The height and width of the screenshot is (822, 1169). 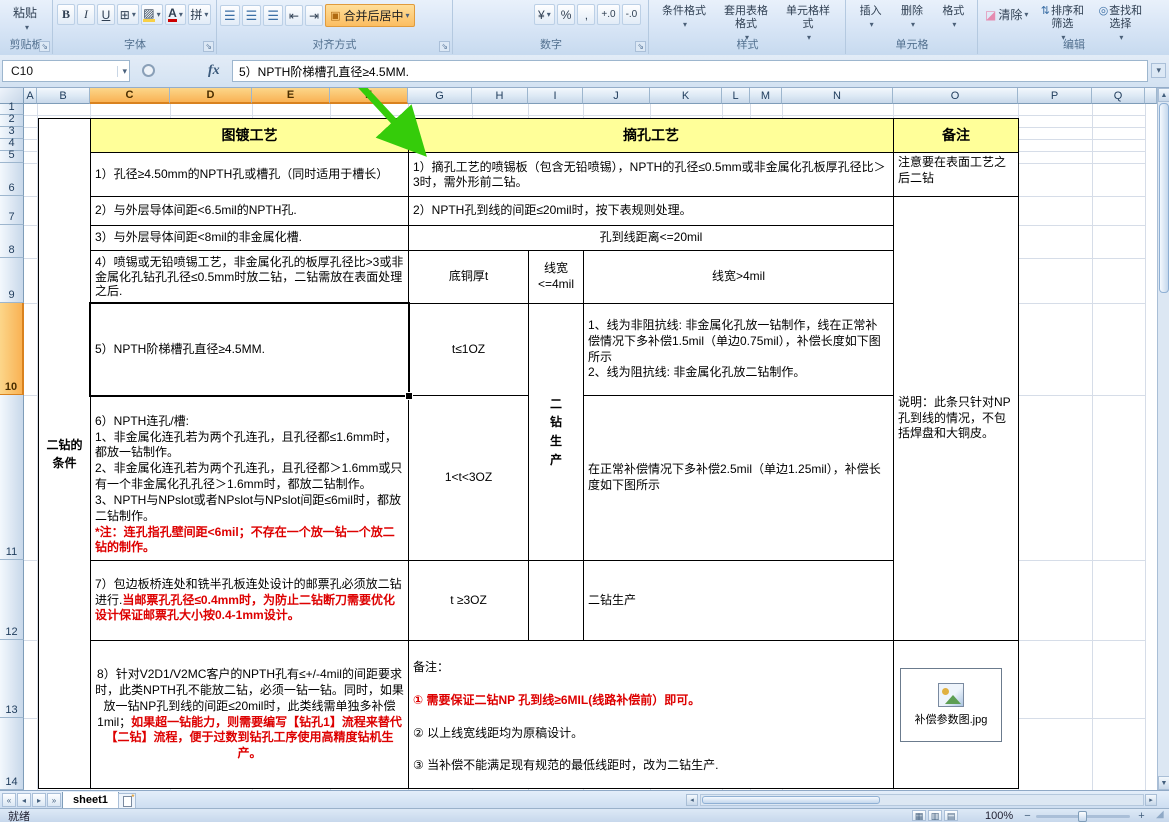 What do you see at coordinates (1141, 816) in the screenshot?
I see `zoom-in-button: +` at bounding box center [1141, 816].